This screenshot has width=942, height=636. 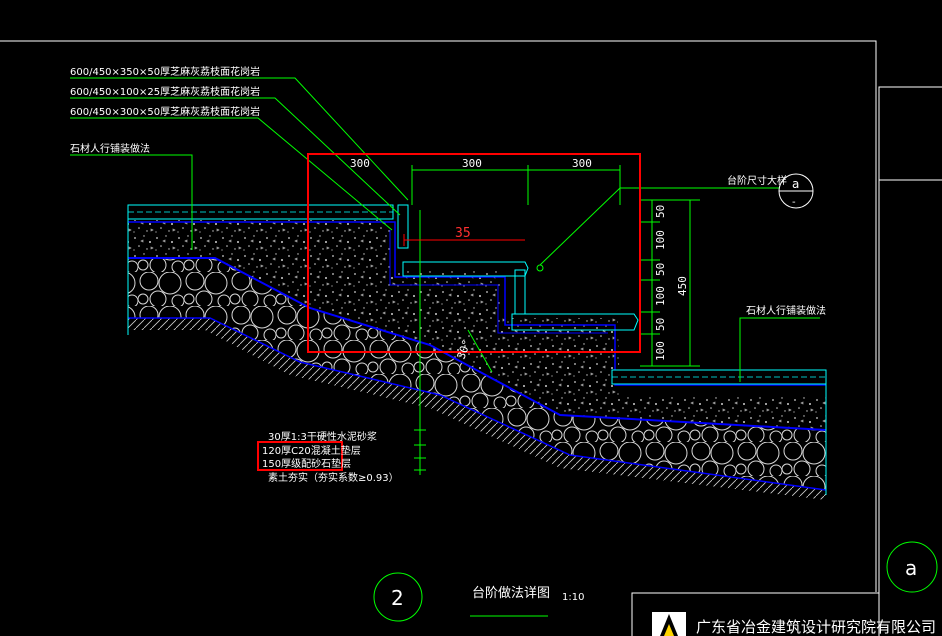 What do you see at coordinates (511, 593) in the screenshot?
I see `detail-title: 台阶做法详图` at bounding box center [511, 593].